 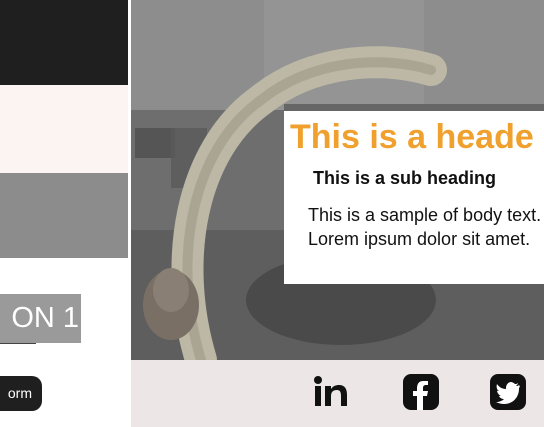 What do you see at coordinates (331, 392) in the screenshot?
I see `linkedin-icon` at bounding box center [331, 392].